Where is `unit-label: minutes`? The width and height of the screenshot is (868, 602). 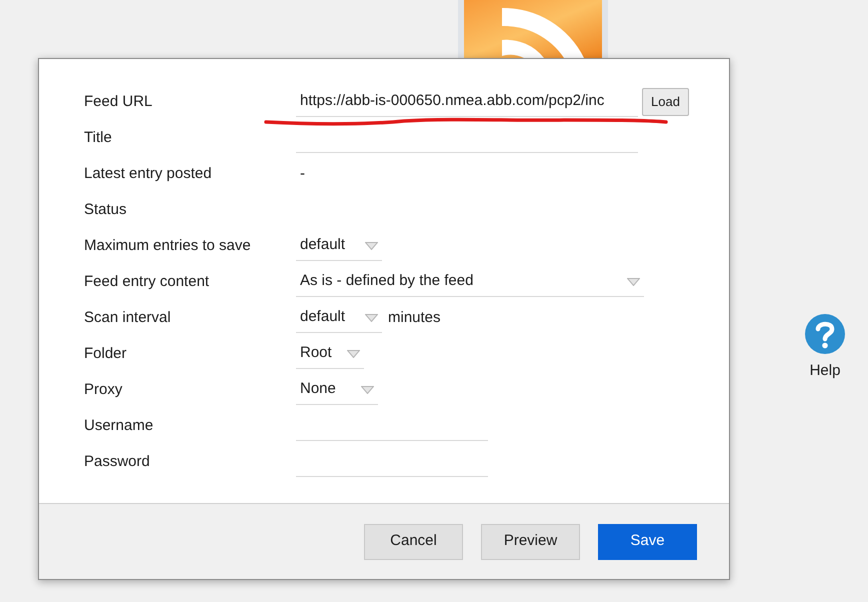 unit-label: minutes is located at coordinates (414, 318).